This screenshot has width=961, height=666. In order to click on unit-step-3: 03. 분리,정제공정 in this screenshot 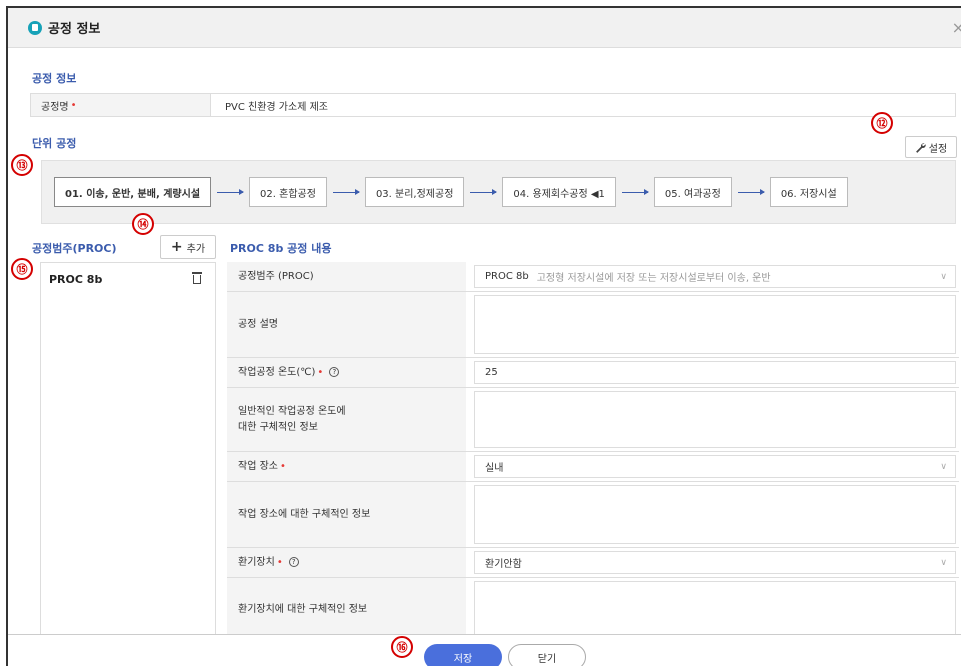, I will do `click(414, 192)`.